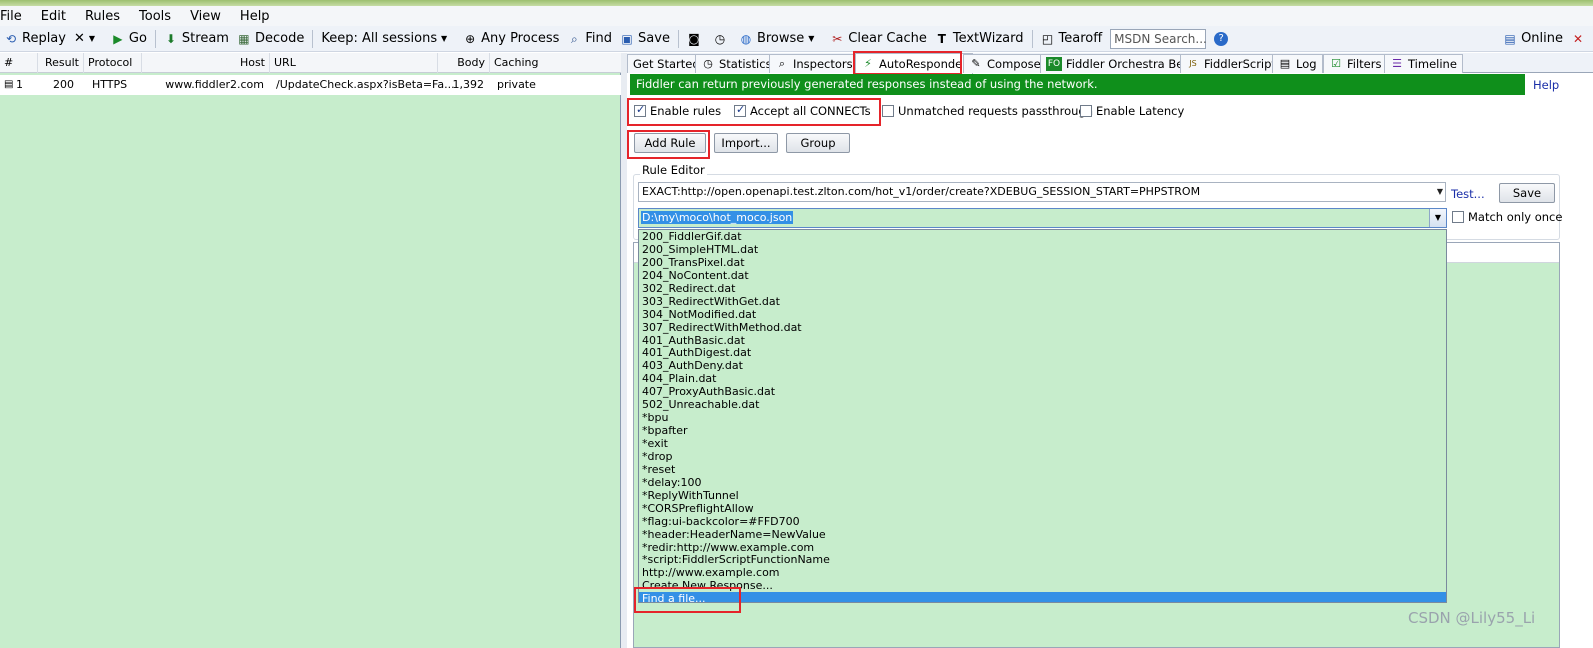 The height and width of the screenshot is (648, 1593). Describe the element at coordinates (1533, 39) in the screenshot. I see `online-indicator: ▤ Online` at that location.